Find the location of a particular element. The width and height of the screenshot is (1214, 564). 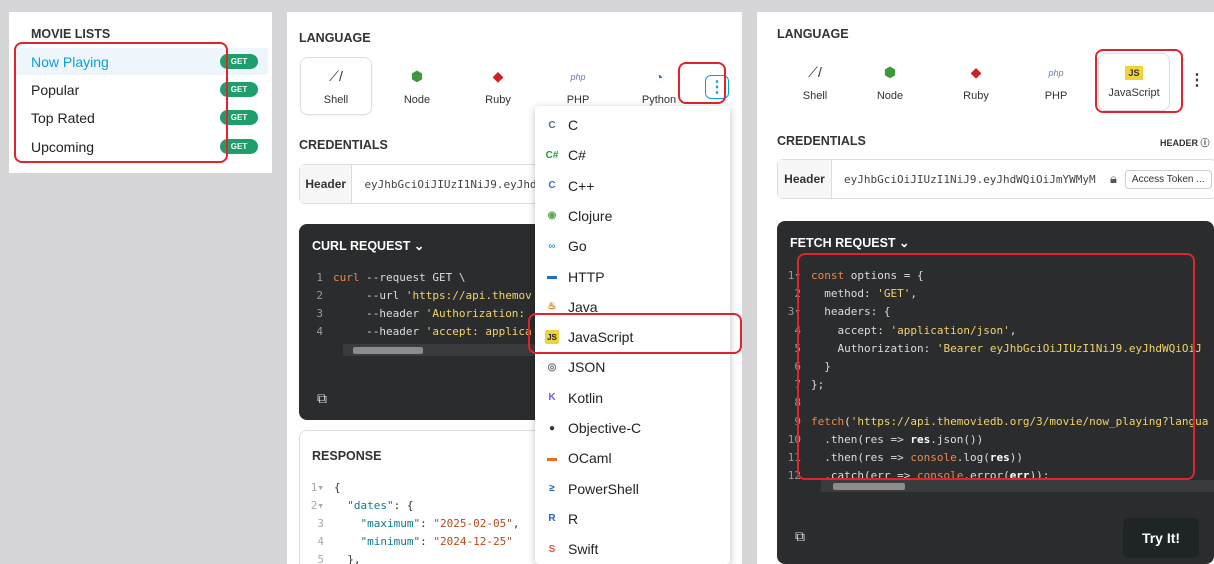

dropdown-item-http: ▬ HTTP is located at coordinates (632, 277).